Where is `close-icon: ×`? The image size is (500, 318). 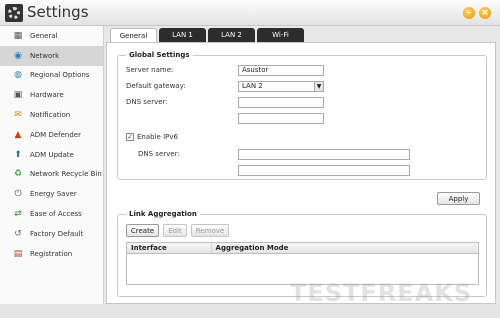
close-icon: × is located at coordinates (485, 13).